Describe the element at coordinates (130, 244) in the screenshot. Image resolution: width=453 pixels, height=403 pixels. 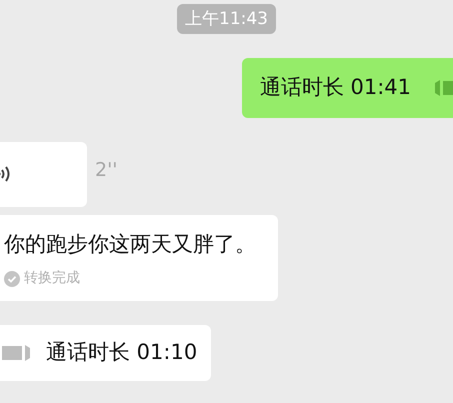
I see `message-text: 你的跑步你这两天又胖了。` at that location.